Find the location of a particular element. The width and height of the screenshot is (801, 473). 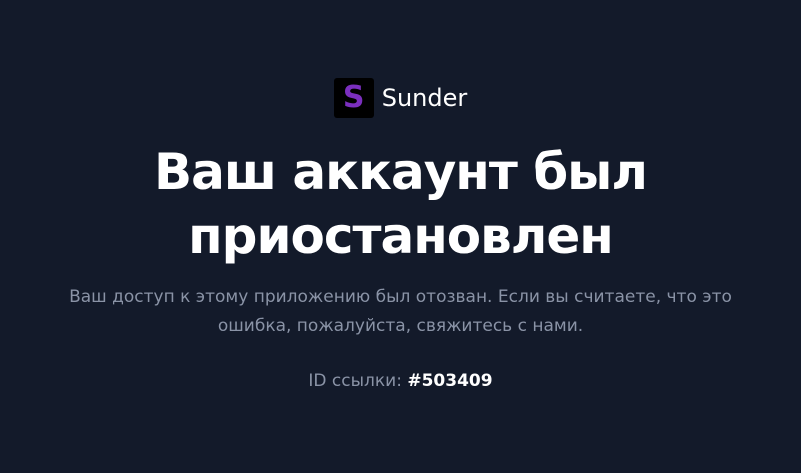

page-title-line-1: Ваш аккаунт был is located at coordinates (401, 172).